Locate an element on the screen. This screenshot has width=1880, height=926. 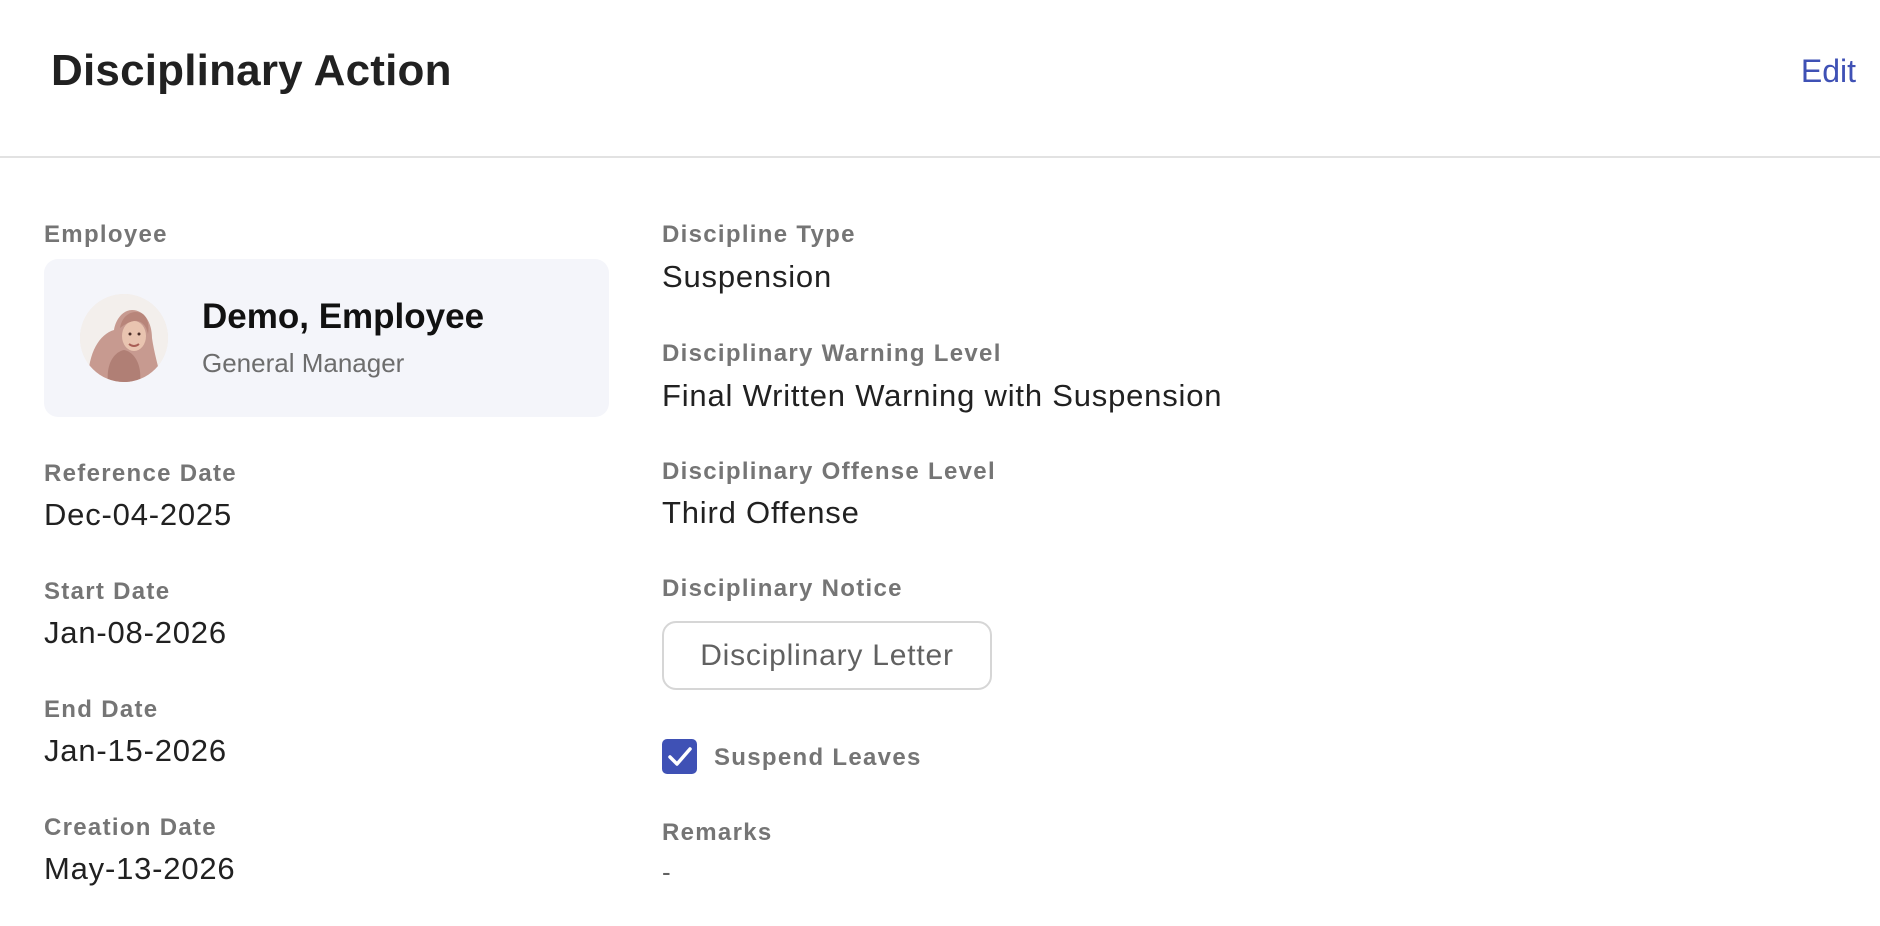
reference-date-value: Dec-04-2025 is located at coordinates (138, 514).